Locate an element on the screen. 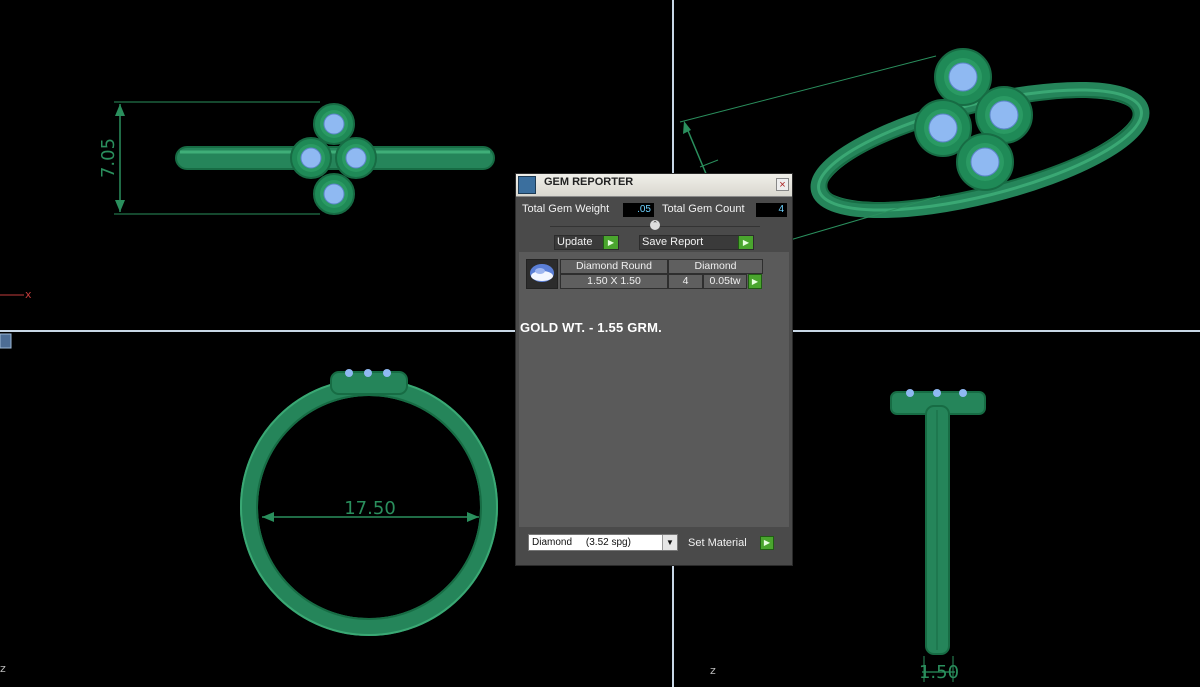 Image resolution: width=1200 pixels, height=687 pixels. set-material-go-icon: ▶ is located at coordinates (767, 543).